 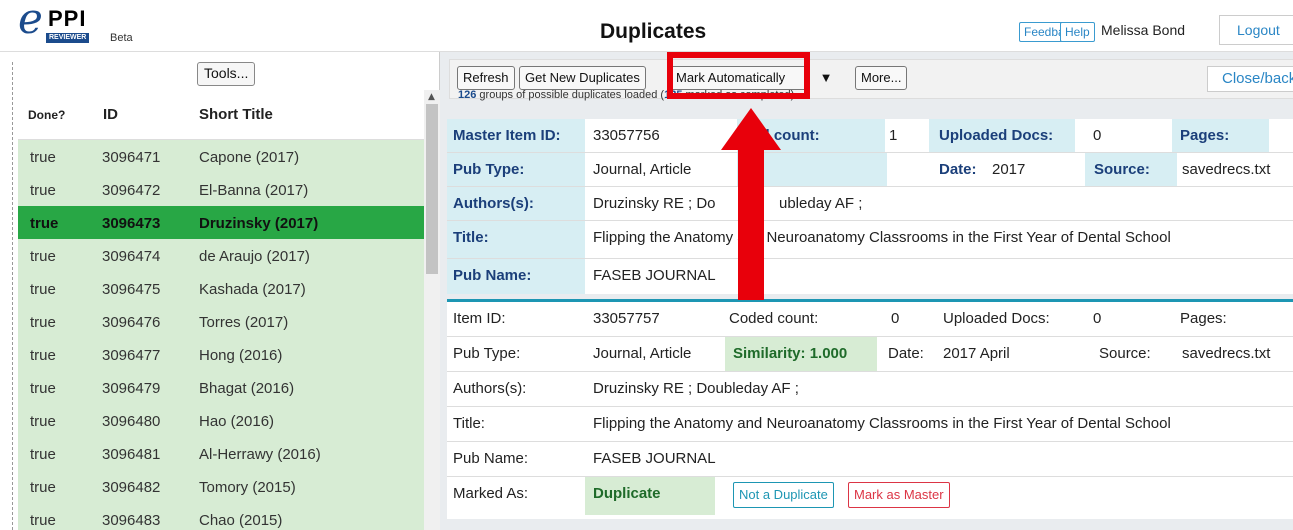 I want to click on logo-main: PPI, so click(x=67, y=18).